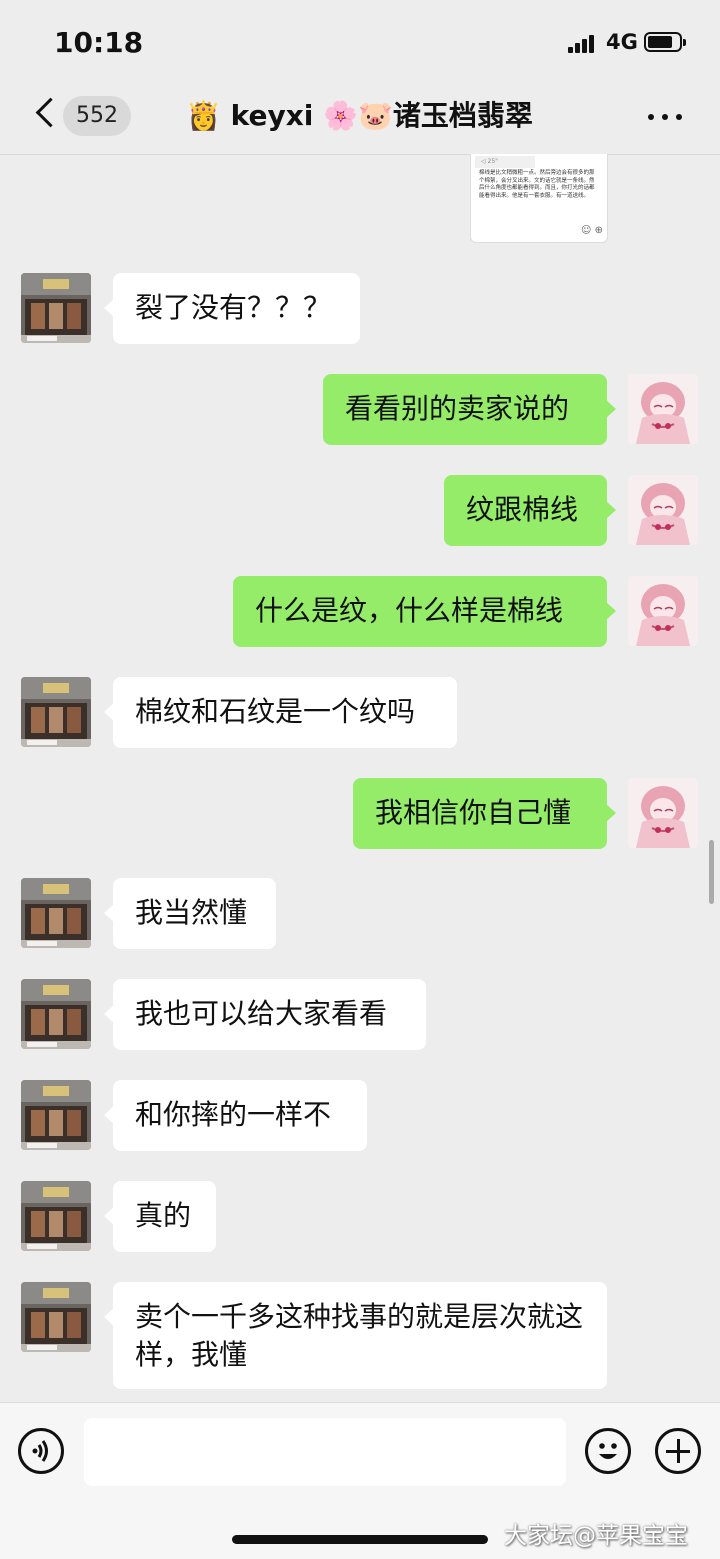  I want to click on message-bubble: 看看别的卖家说的, so click(469, 409).